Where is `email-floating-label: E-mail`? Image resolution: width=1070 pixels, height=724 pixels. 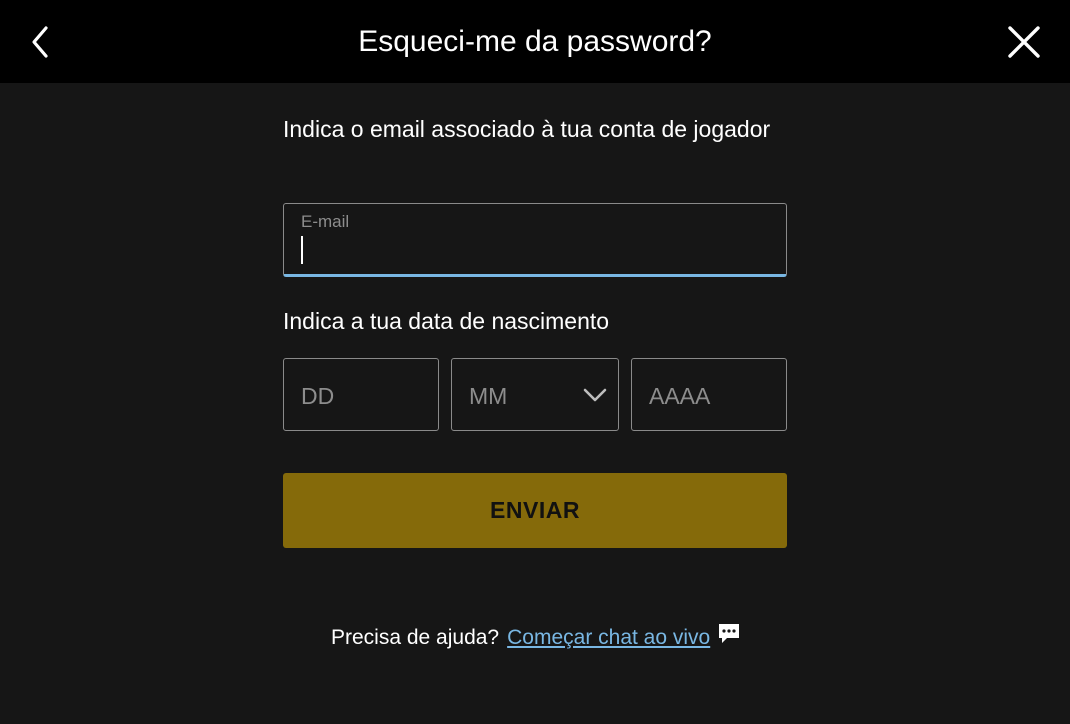
email-floating-label: E-mail is located at coordinates (325, 221).